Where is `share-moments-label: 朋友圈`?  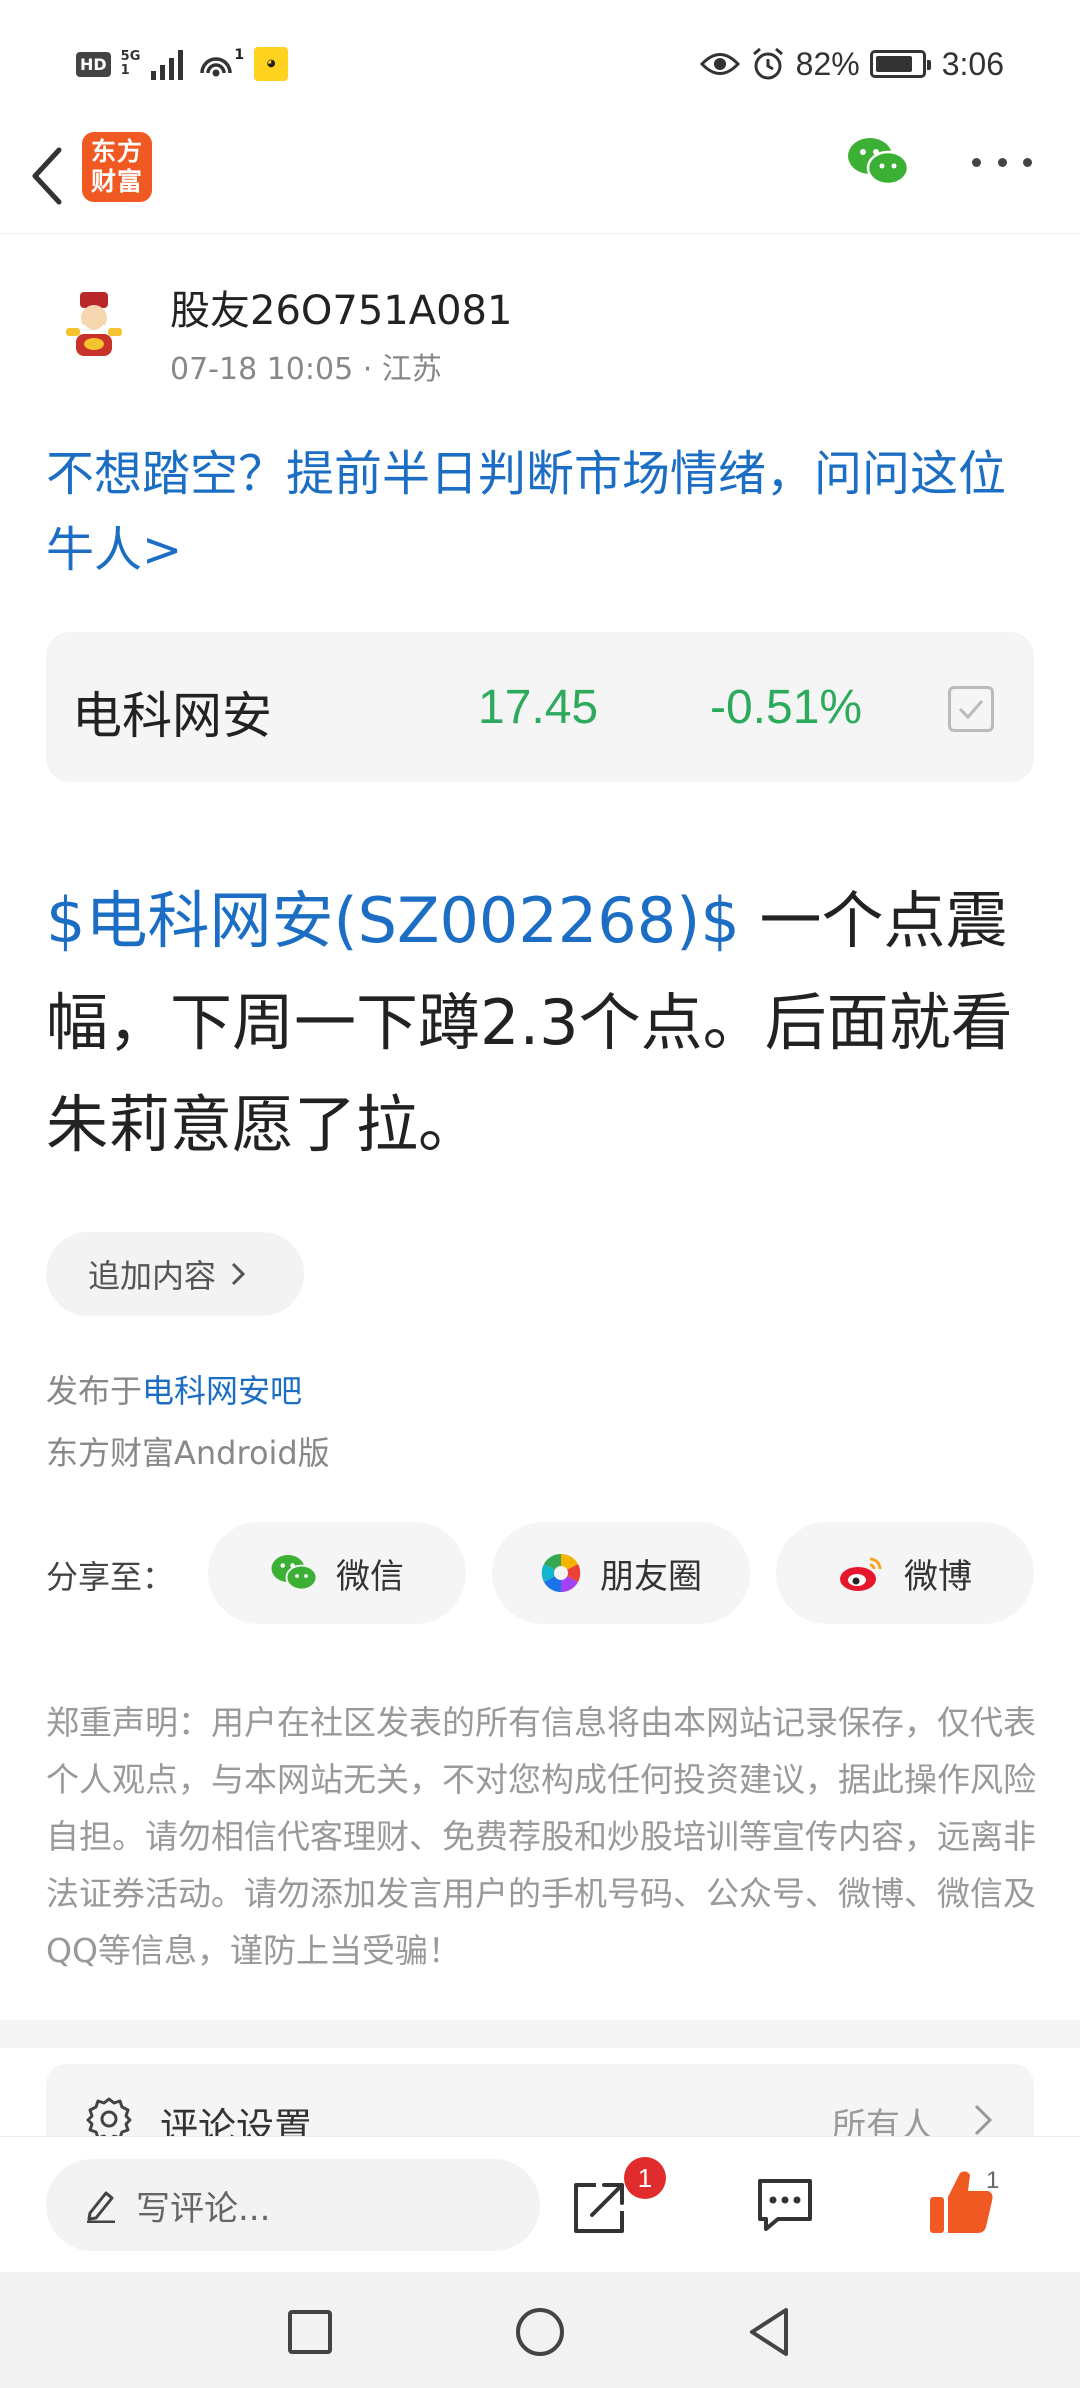
share-moments-label: 朋友圈 is located at coordinates (651, 1576).